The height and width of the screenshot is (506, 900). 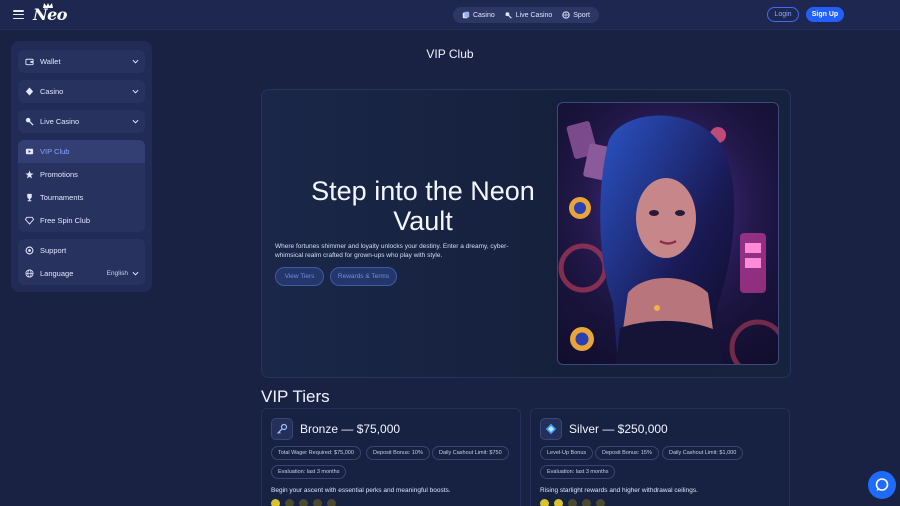 I want to click on globe-icon, so click(x=29, y=273).